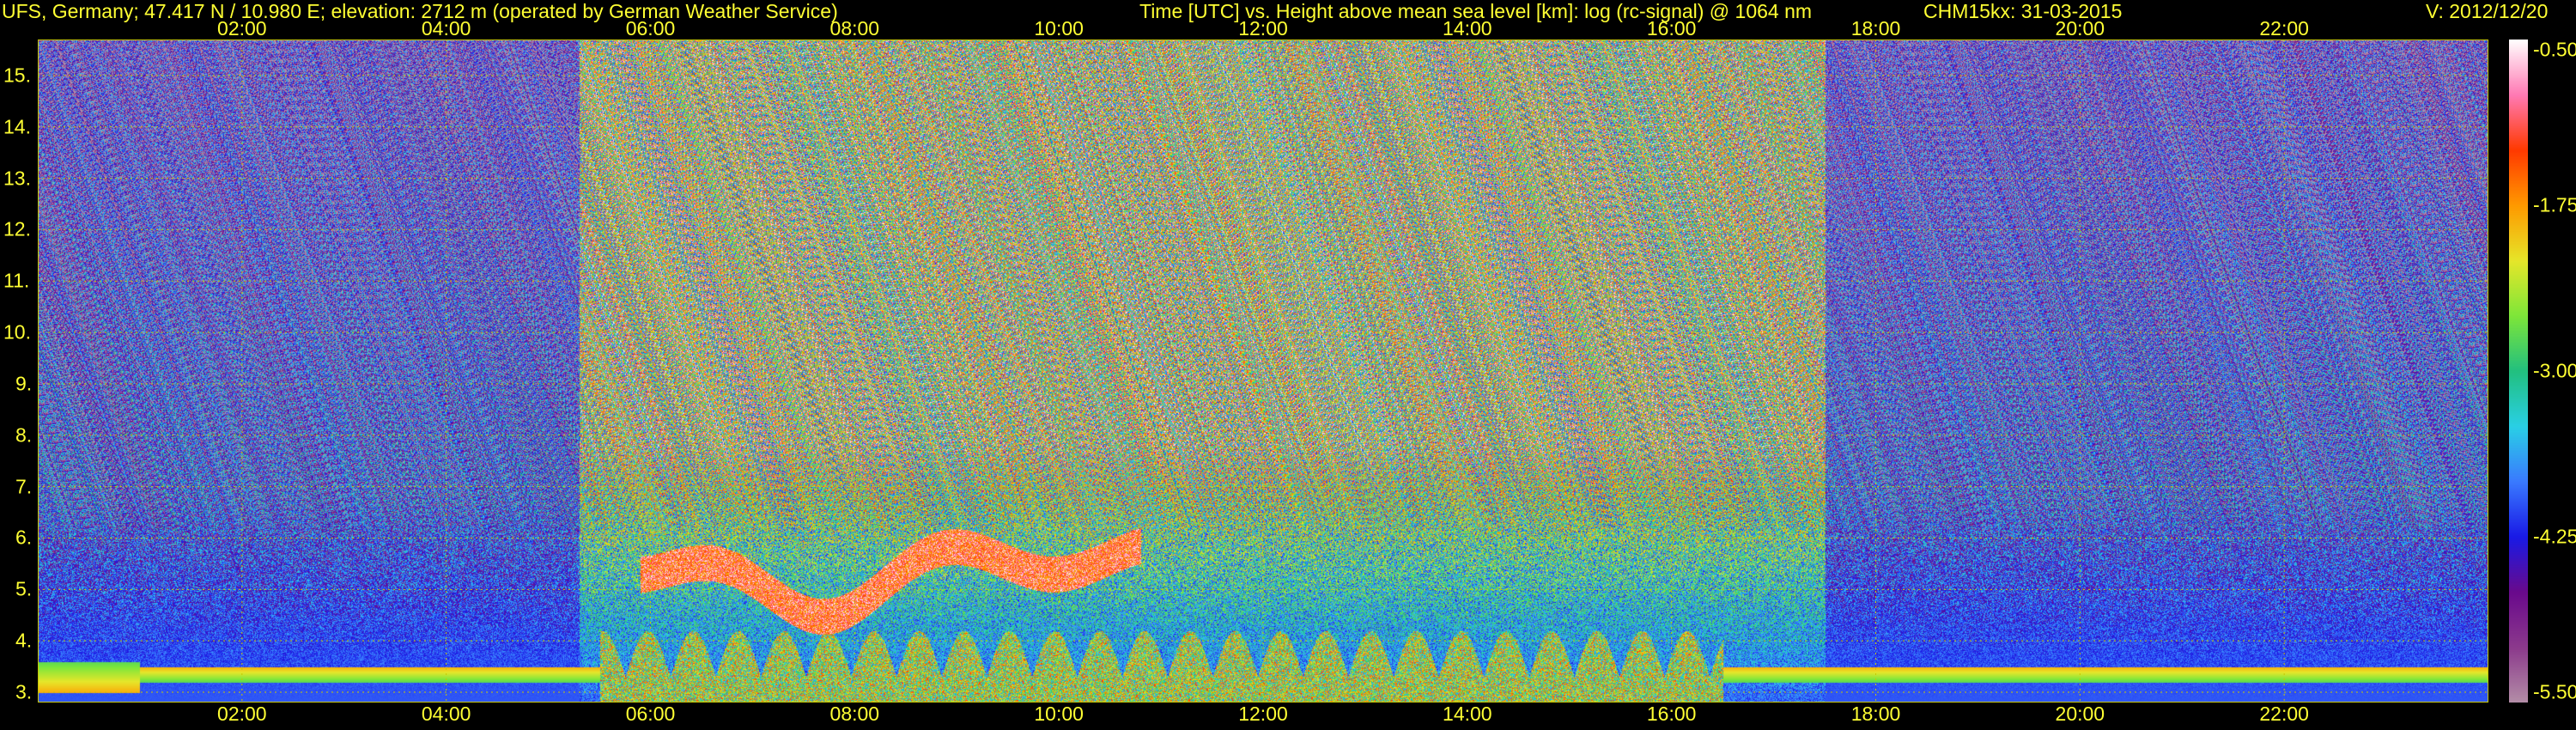 This screenshot has width=2576, height=730. I want to click on y-tick-label: 8., so click(24, 435).